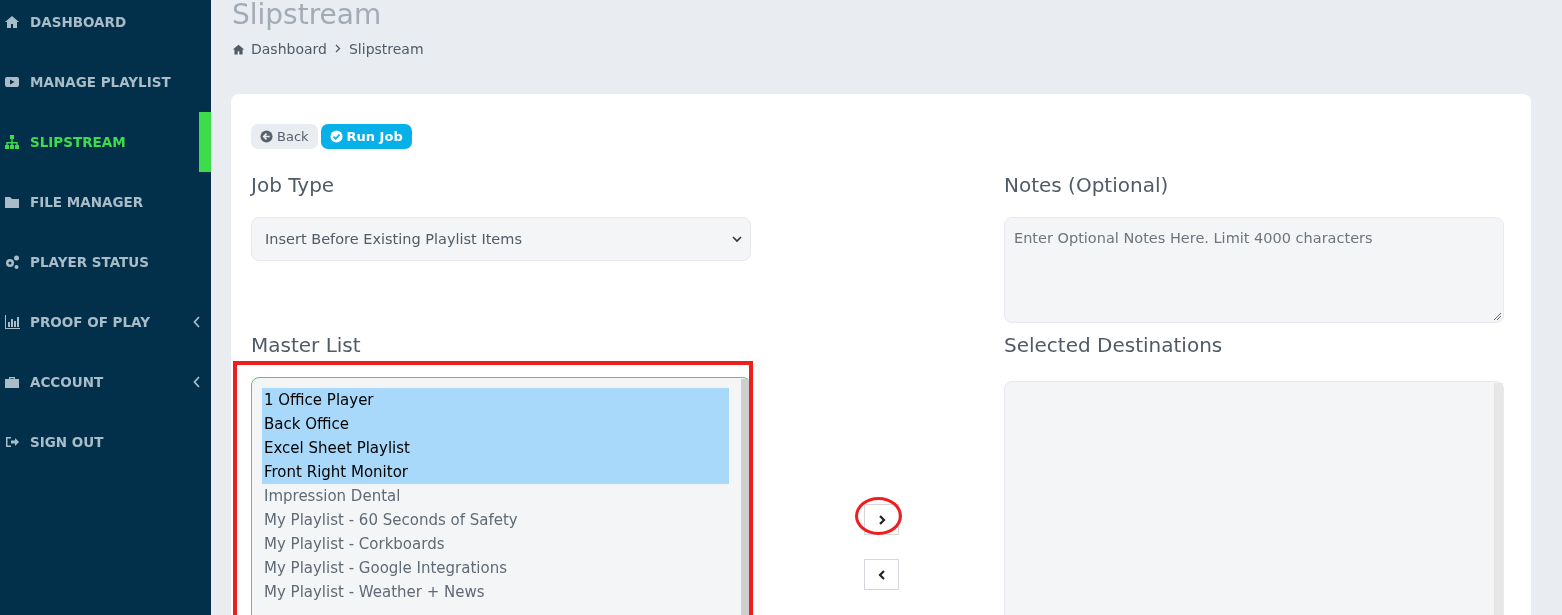 This screenshot has width=1562, height=615. I want to click on back-button: Back, so click(284, 136).